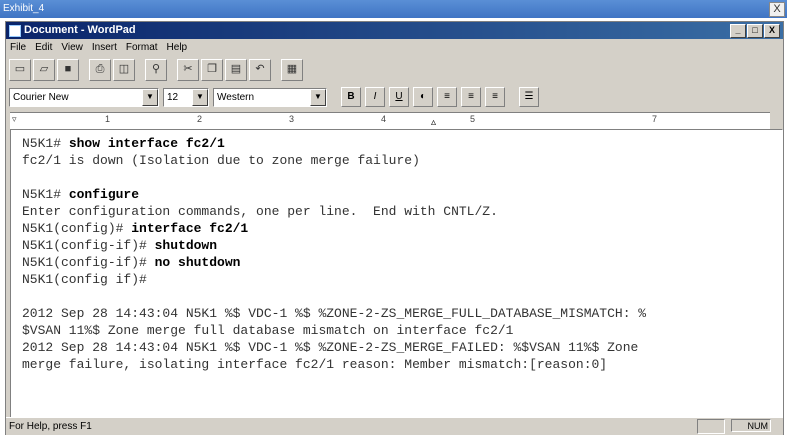 Image resolution: width=787 pixels, height=436 pixels. I want to click on ruler-mark: 1, so click(108, 119).